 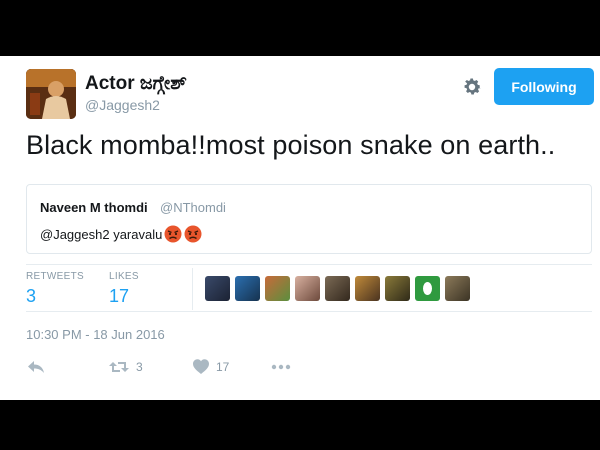 I want to click on reply-icon, so click(x=36, y=367).